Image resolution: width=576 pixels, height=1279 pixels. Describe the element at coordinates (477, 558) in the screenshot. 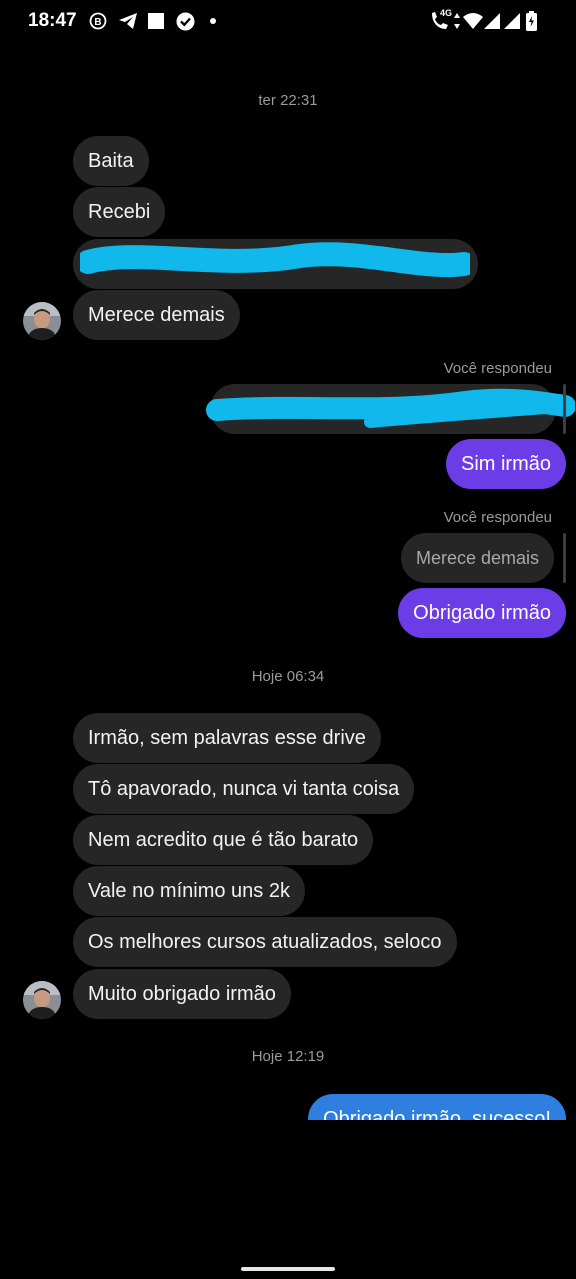

I see `quoted-message: Merece demais` at that location.